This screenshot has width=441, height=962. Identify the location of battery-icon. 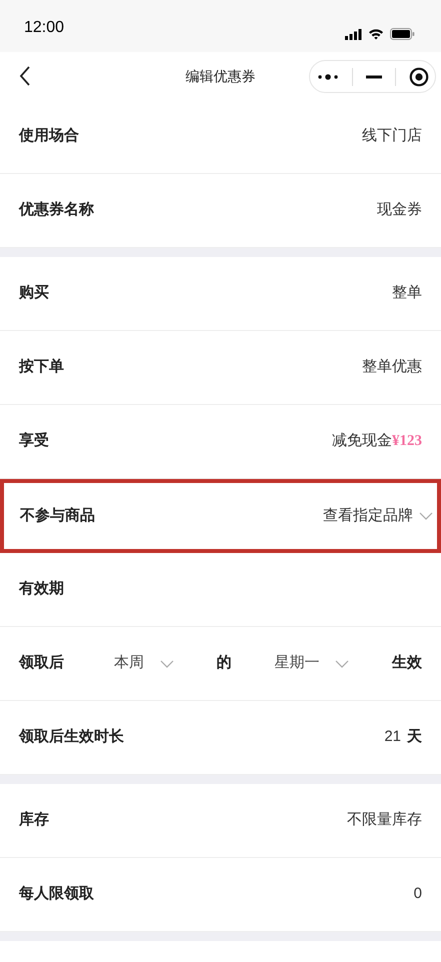
(402, 34).